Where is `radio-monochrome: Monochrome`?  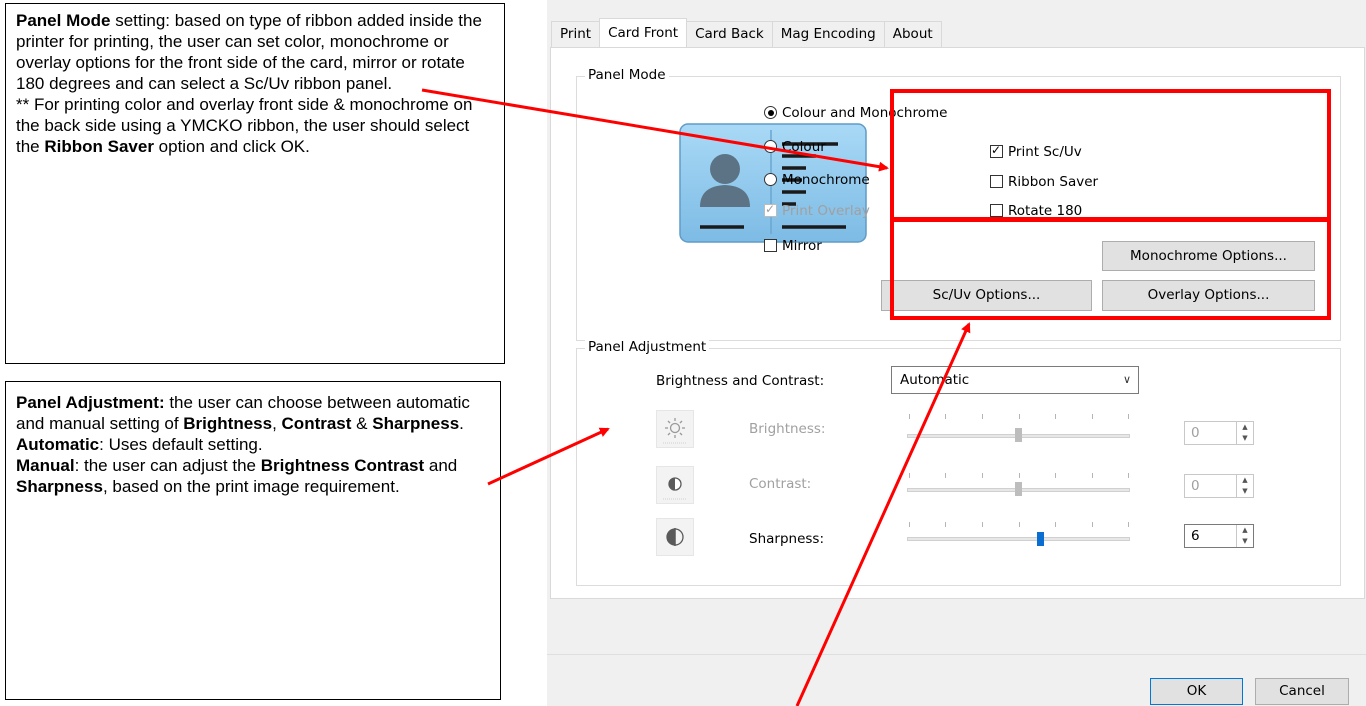 radio-monochrome: Monochrome is located at coordinates (817, 180).